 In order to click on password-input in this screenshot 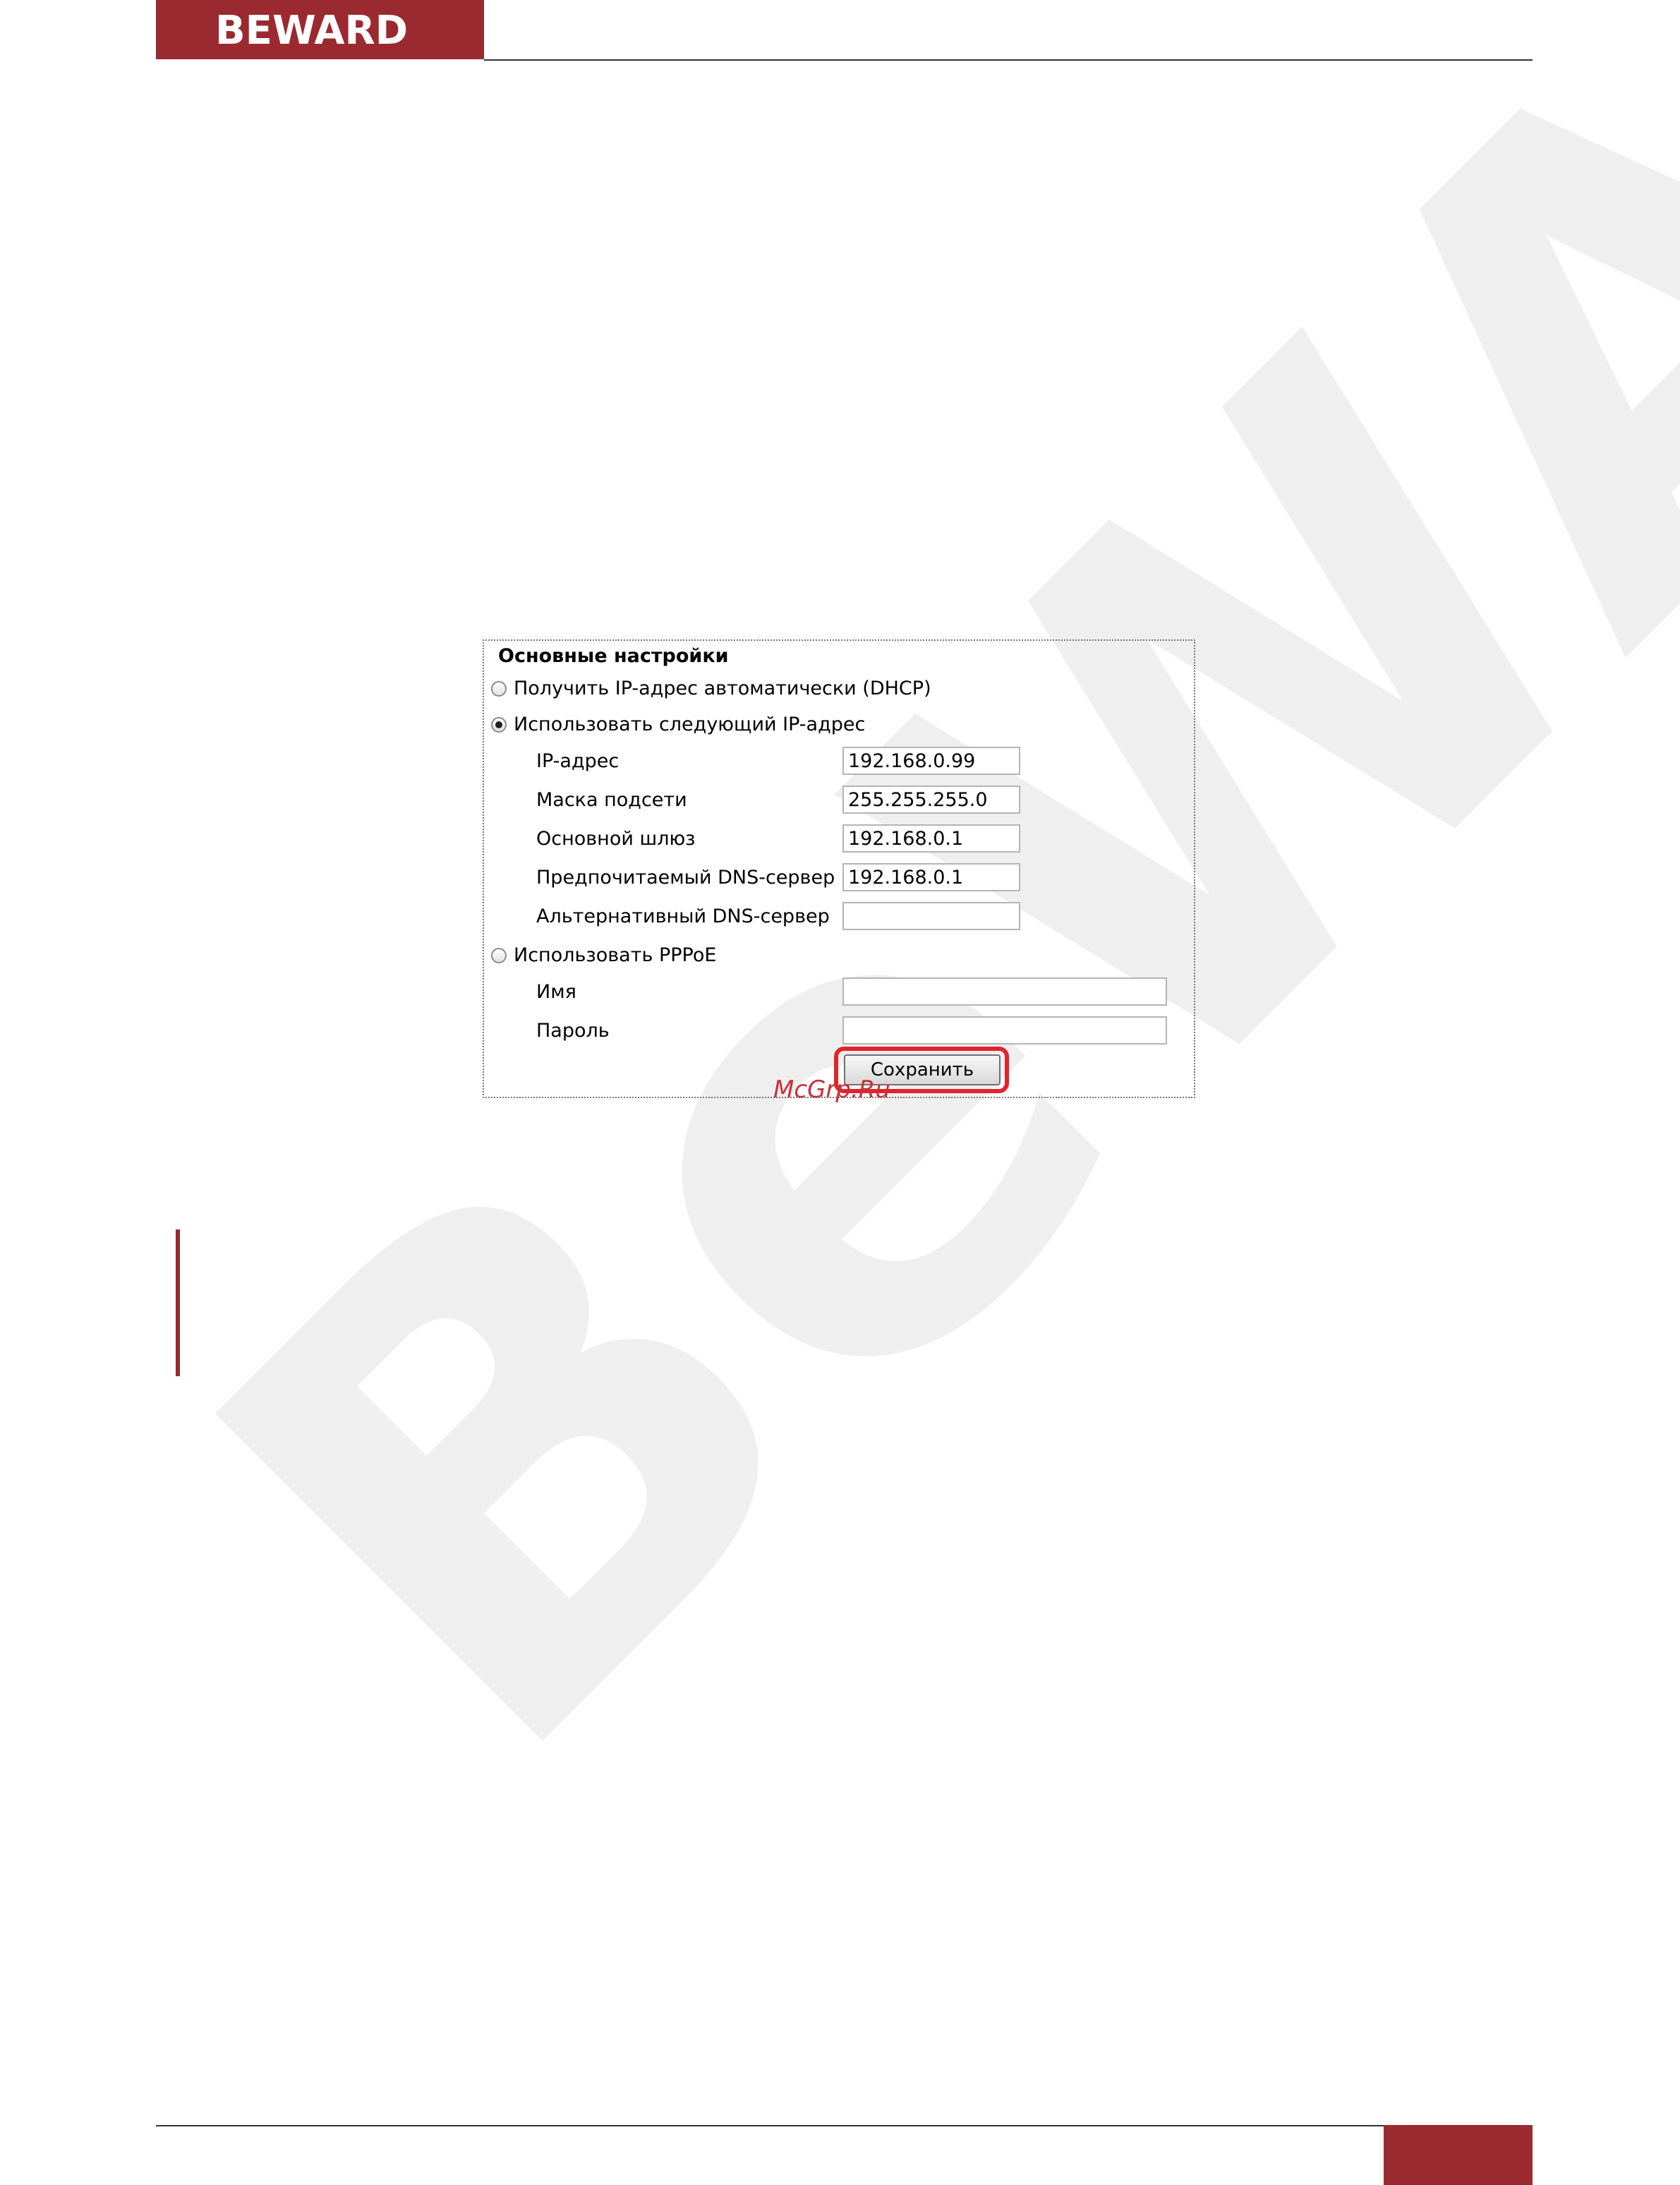, I will do `click(1004, 1030)`.